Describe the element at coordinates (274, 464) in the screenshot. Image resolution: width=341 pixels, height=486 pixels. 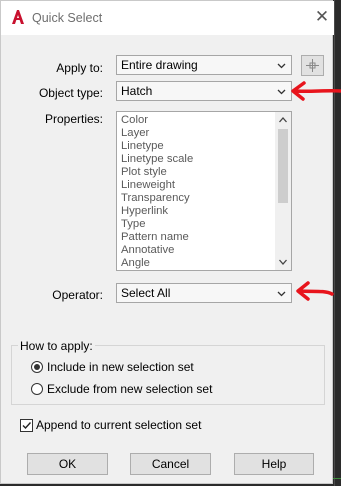
I see `help-button: Help` at that location.